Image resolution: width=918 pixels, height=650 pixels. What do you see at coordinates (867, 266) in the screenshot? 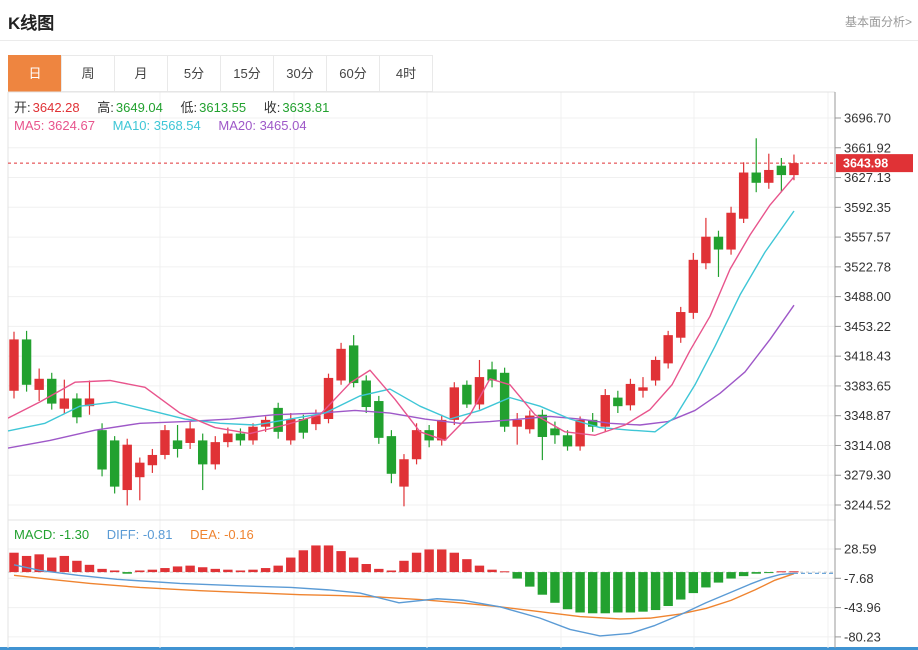
I see `svg-text: 3522.78` at bounding box center [867, 266].